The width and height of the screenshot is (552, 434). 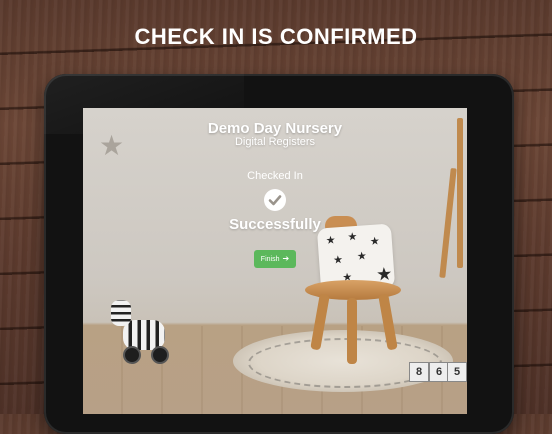 I want to click on finish-button: Finish ➔, so click(x=275, y=259).